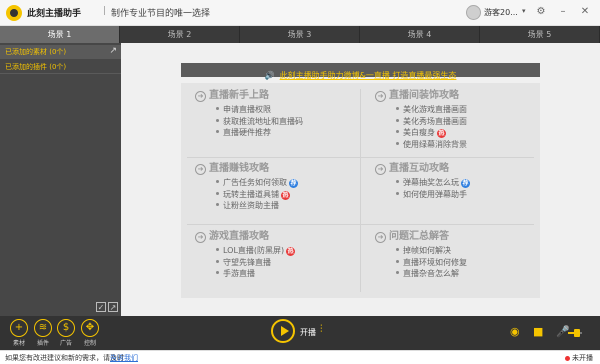  What do you see at coordinates (541, 12) in the screenshot?
I see `settings-icon: ⚙` at bounding box center [541, 12].